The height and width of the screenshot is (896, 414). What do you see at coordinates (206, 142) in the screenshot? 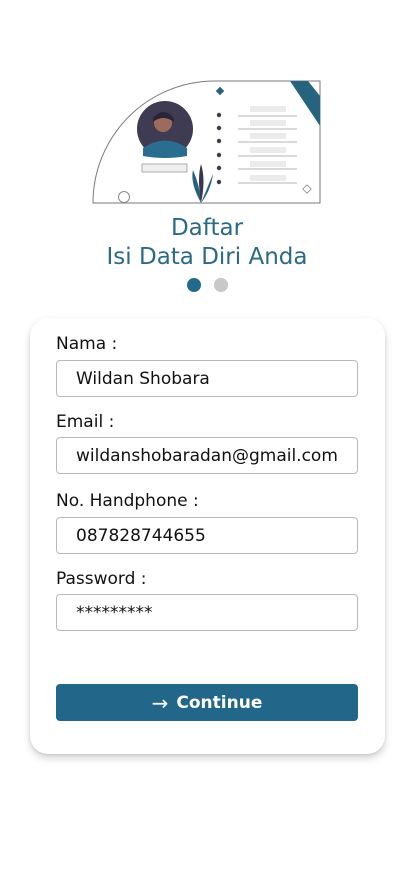
I see `profile-illustration` at bounding box center [206, 142].